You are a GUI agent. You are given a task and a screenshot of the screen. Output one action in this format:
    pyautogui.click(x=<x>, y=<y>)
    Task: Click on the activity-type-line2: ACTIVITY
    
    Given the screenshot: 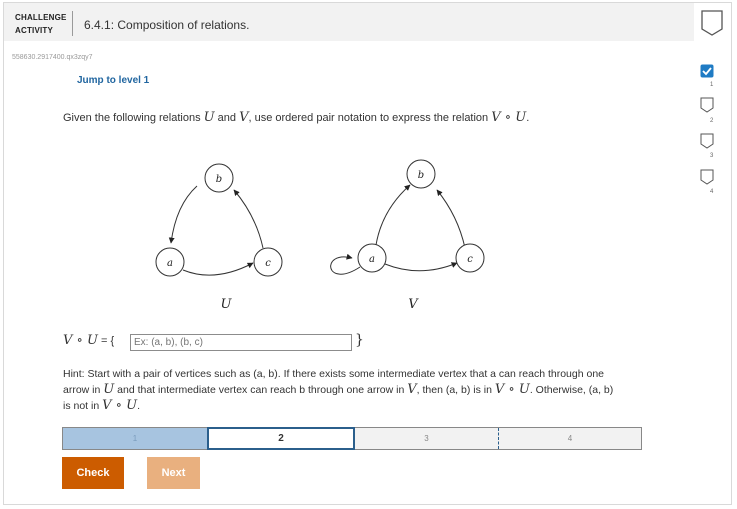 What is the action you would take?
    pyautogui.click(x=34, y=30)
    